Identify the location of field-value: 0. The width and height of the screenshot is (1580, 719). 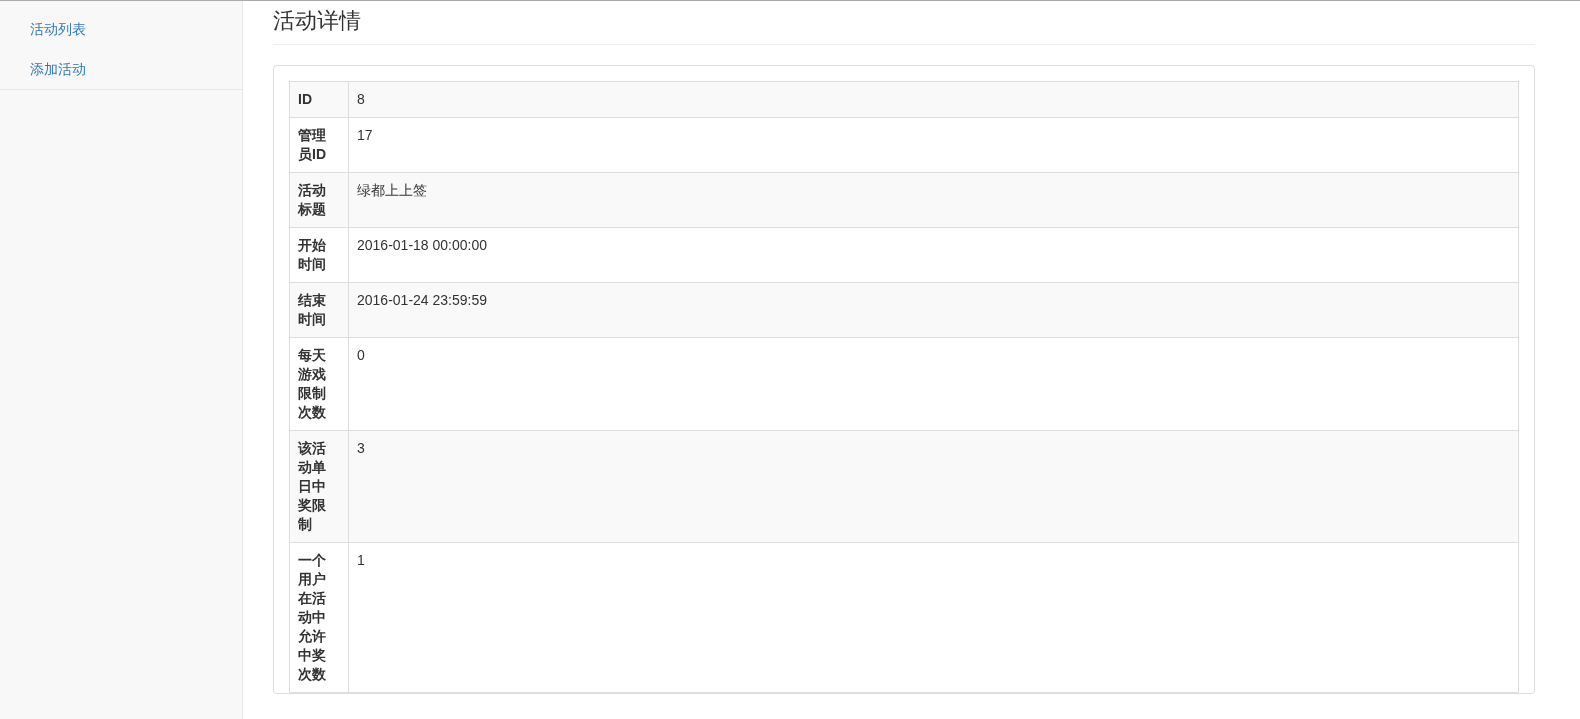
(933, 384).